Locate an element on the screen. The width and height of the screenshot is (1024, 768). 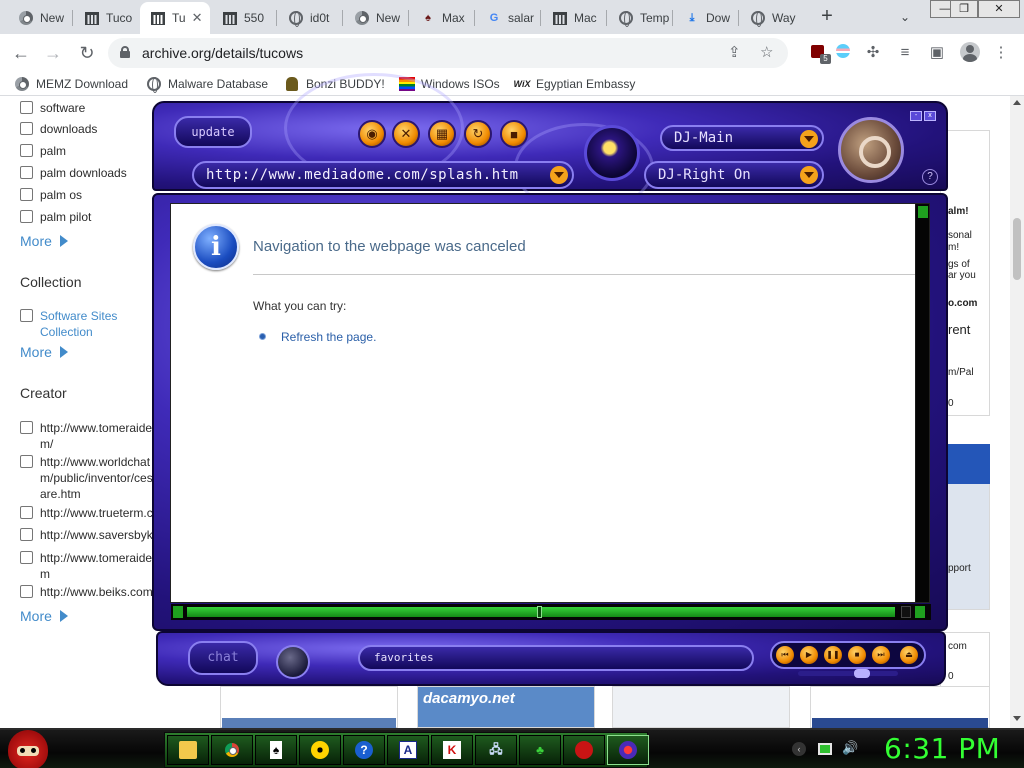
close-window-button: ✕ is located at coordinates (999, 9).